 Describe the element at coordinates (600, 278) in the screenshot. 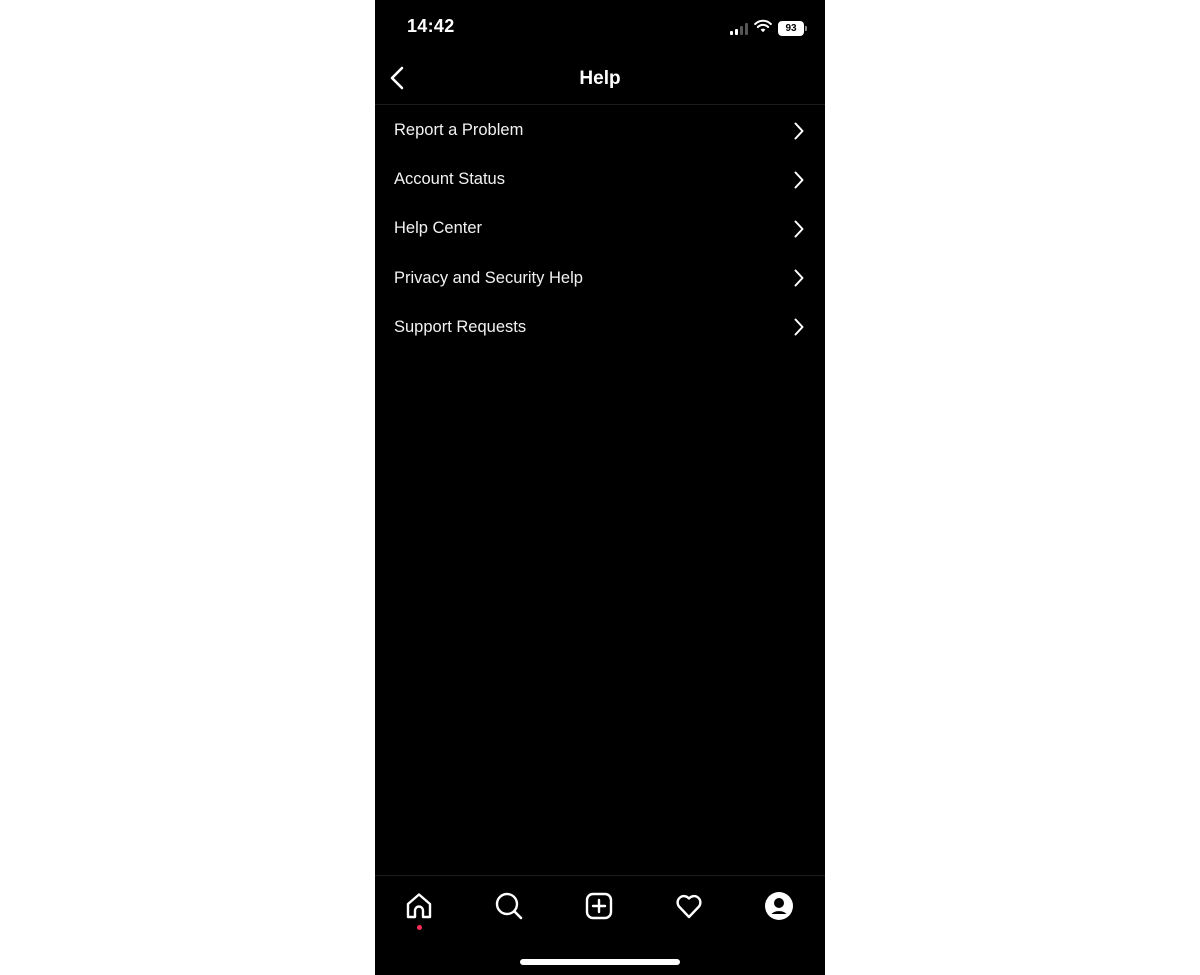

I see `menu-item-privacy-and-security-help: Privacy and Security Help` at that location.